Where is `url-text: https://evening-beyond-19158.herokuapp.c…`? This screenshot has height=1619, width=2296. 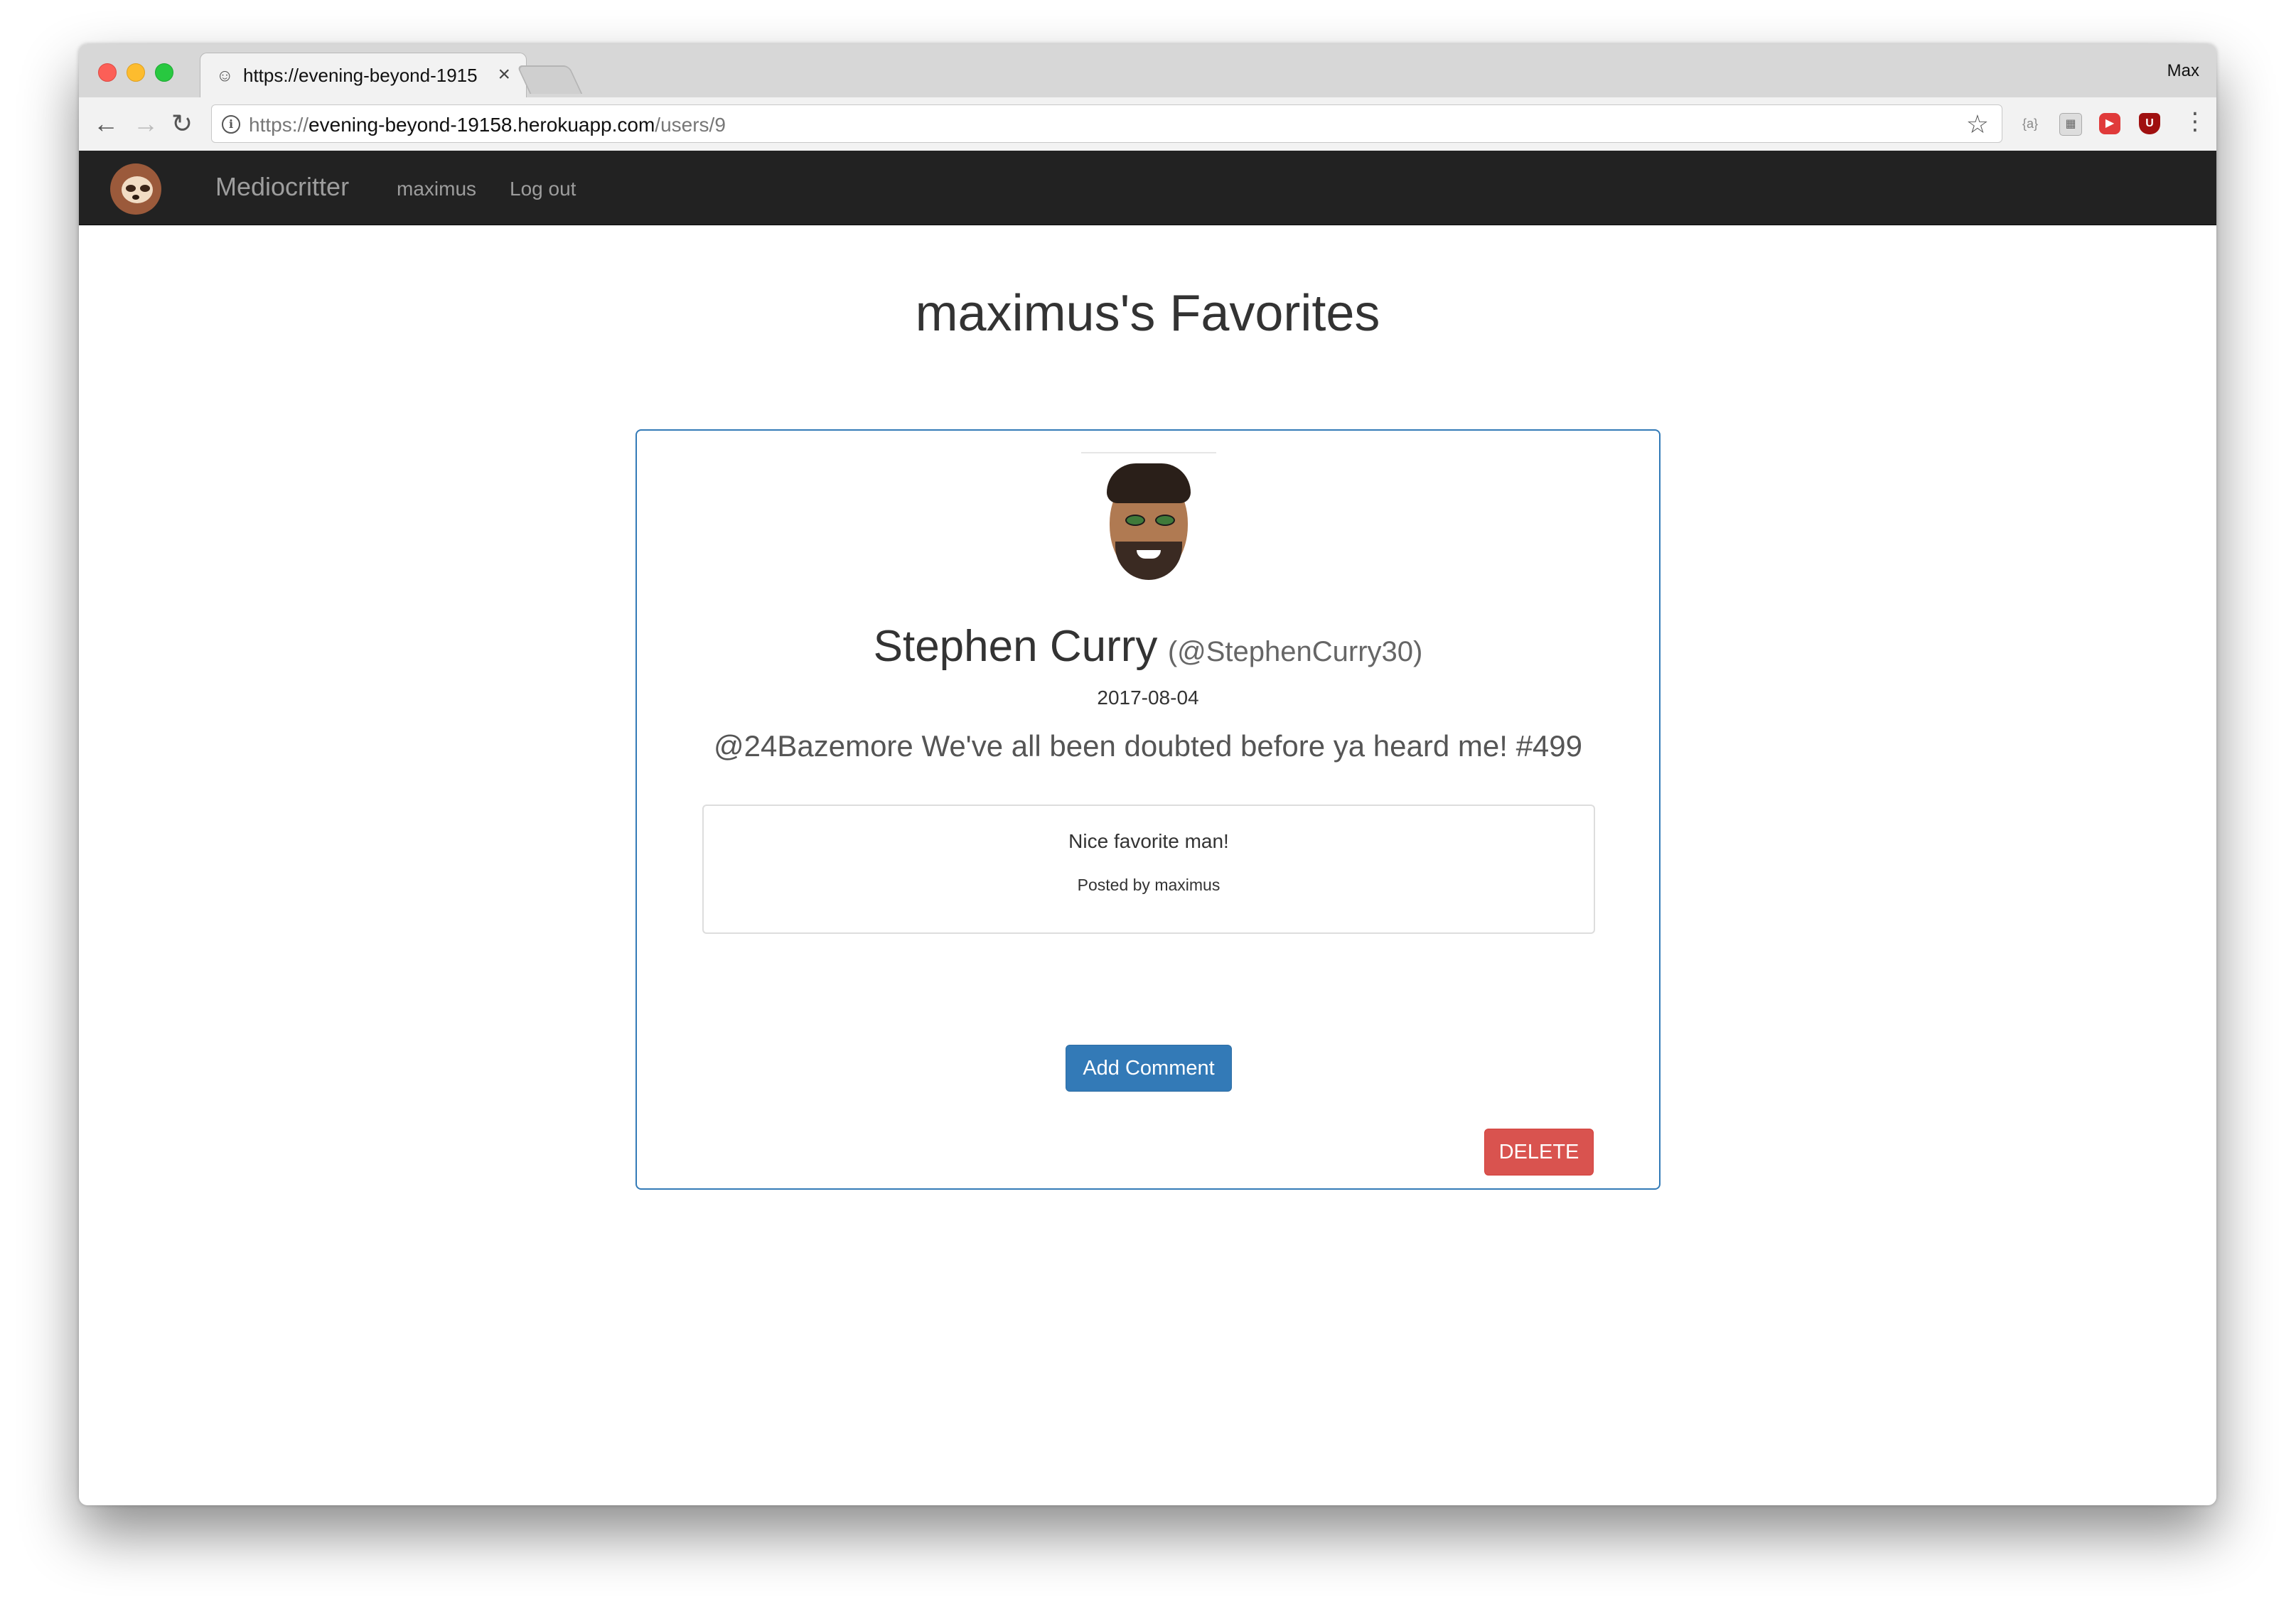
url-text: https://evening-beyond-19158.herokuapp.c… is located at coordinates (487, 125).